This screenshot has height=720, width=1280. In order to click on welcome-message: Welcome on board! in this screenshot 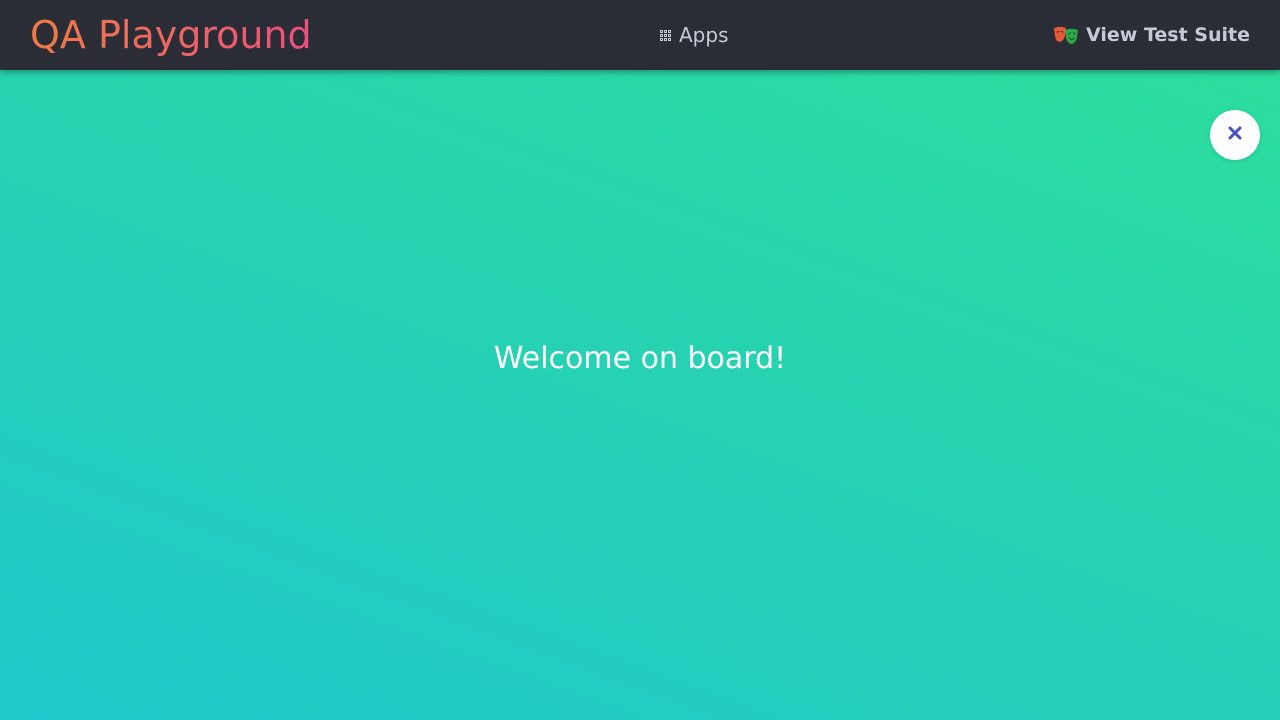, I will do `click(640, 358)`.